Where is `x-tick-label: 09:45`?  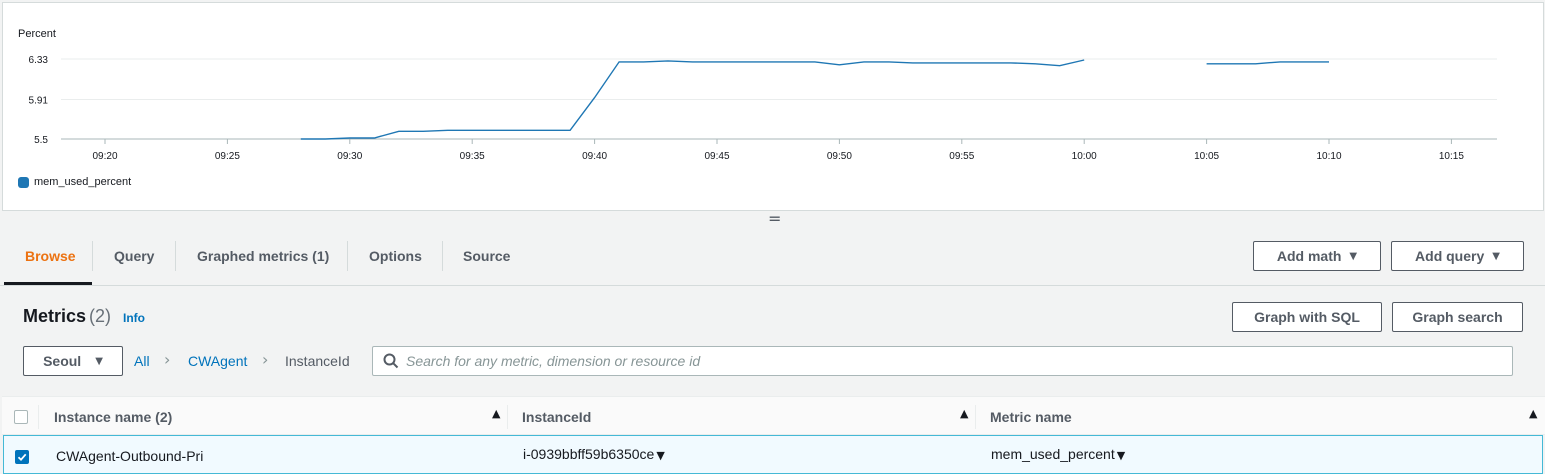
x-tick-label: 09:45 is located at coordinates (716, 156).